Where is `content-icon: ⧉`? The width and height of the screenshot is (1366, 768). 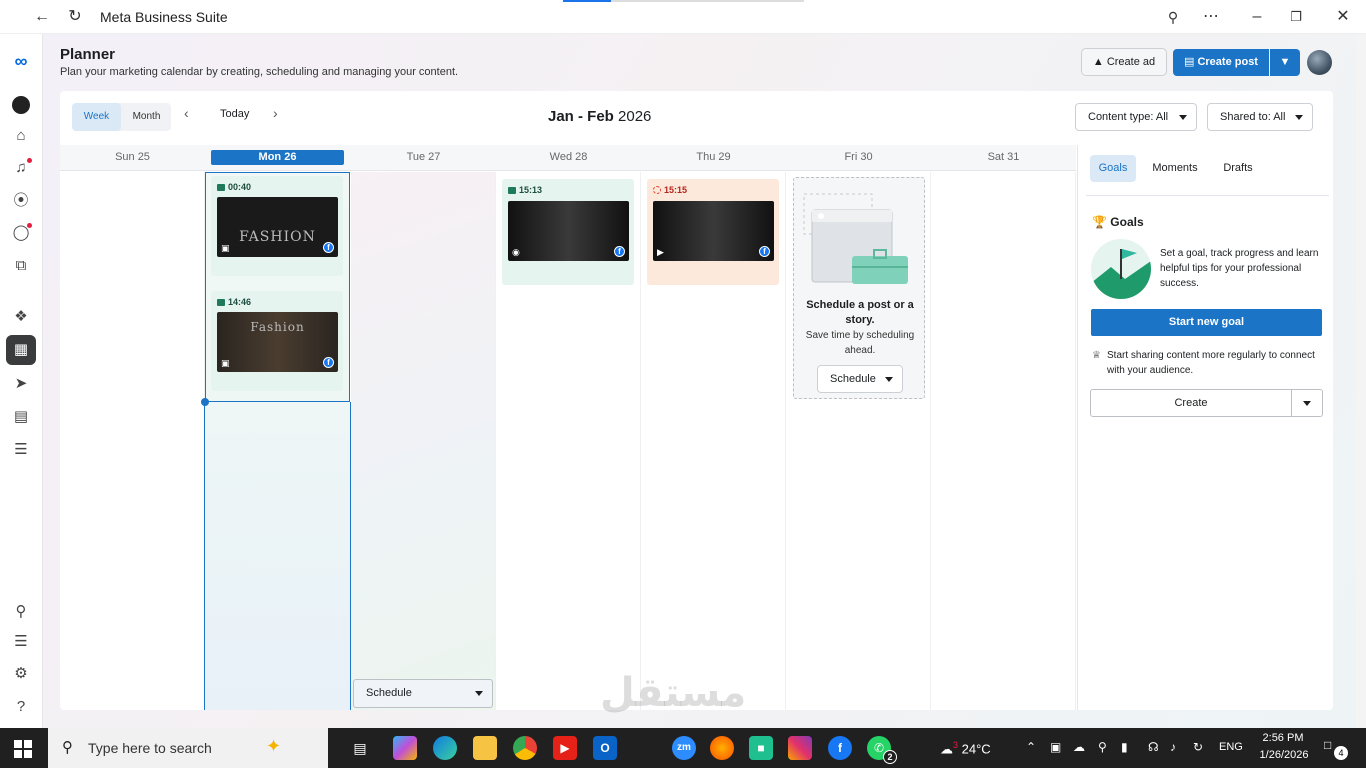
content-icon: ⧉ is located at coordinates (21, 266).